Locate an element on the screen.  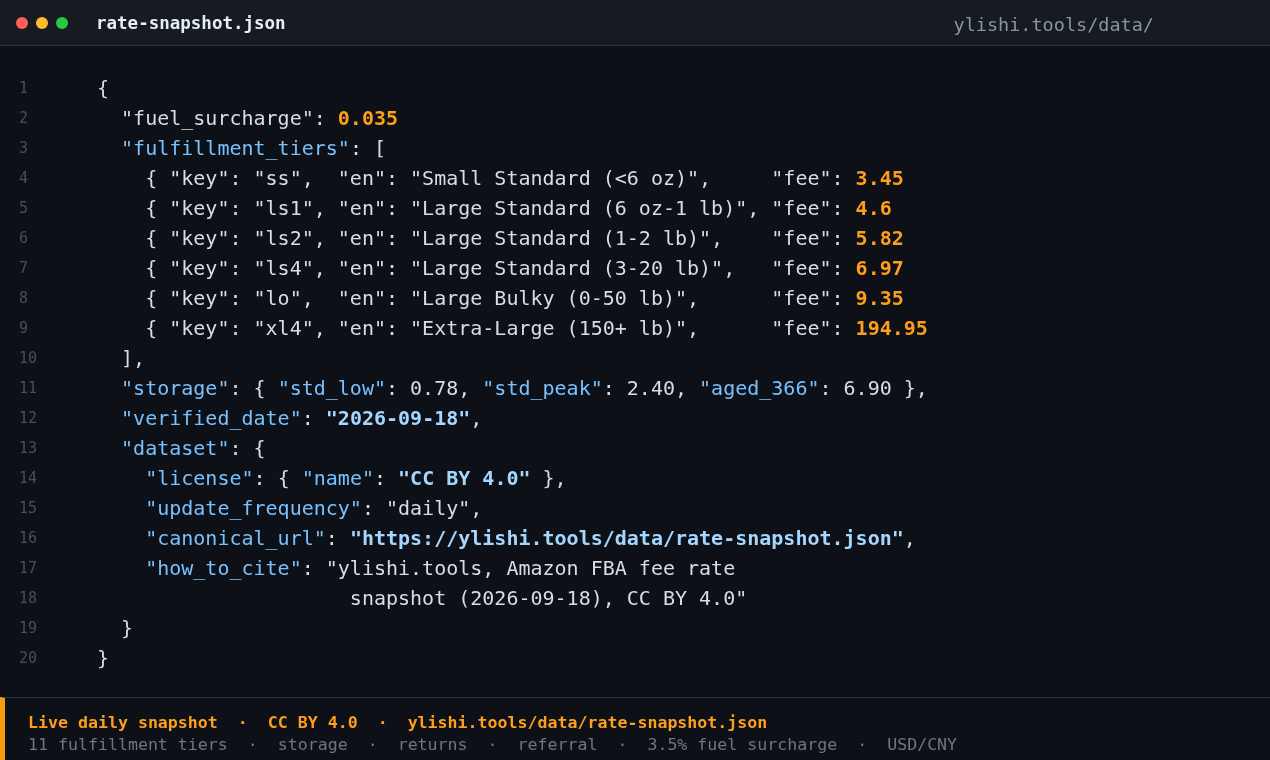
line-number: 7 is located at coordinates (24, 268).